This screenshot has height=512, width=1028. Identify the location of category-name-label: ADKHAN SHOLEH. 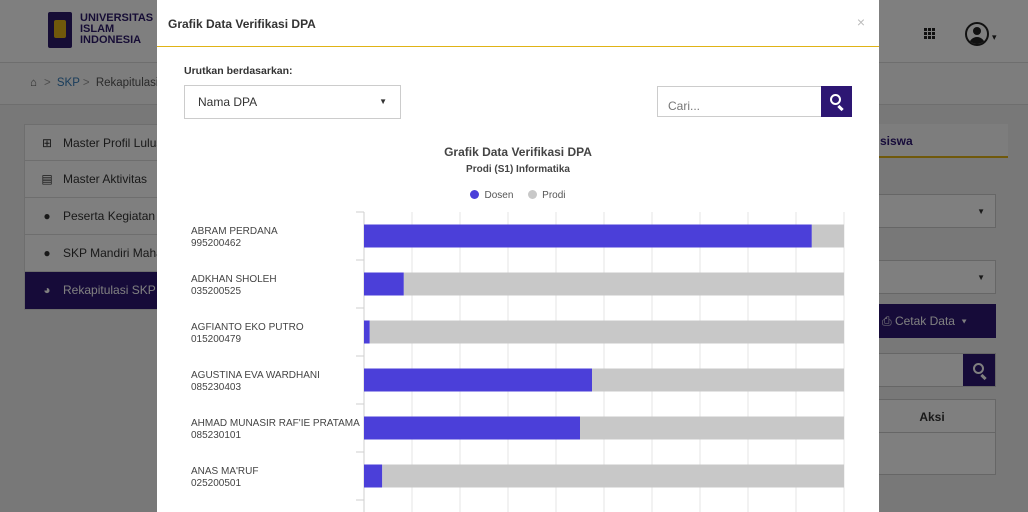
(234, 279).